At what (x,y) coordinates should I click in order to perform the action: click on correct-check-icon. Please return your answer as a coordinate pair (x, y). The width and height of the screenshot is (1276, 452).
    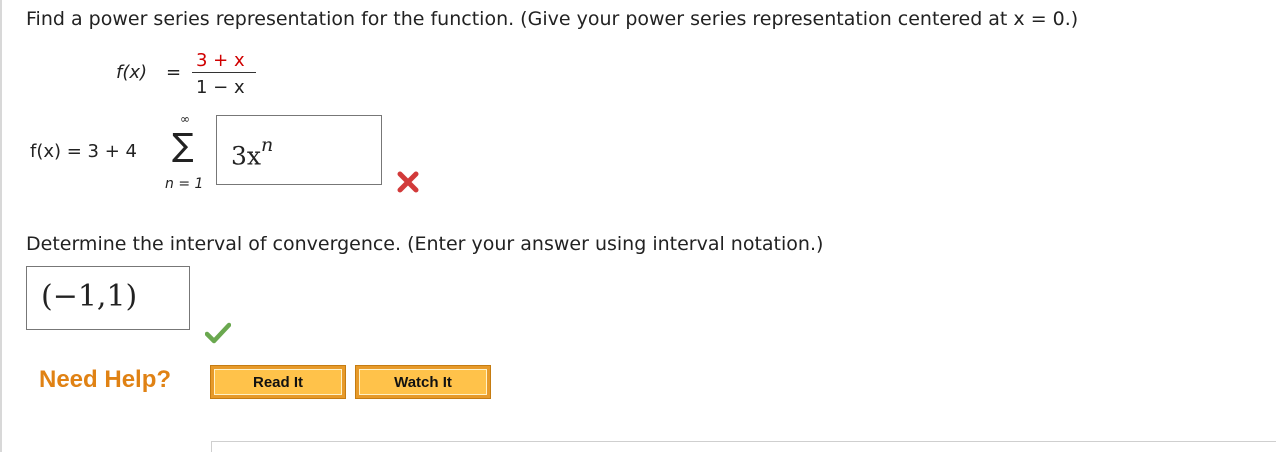
    Looking at the image, I should click on (218, 333).